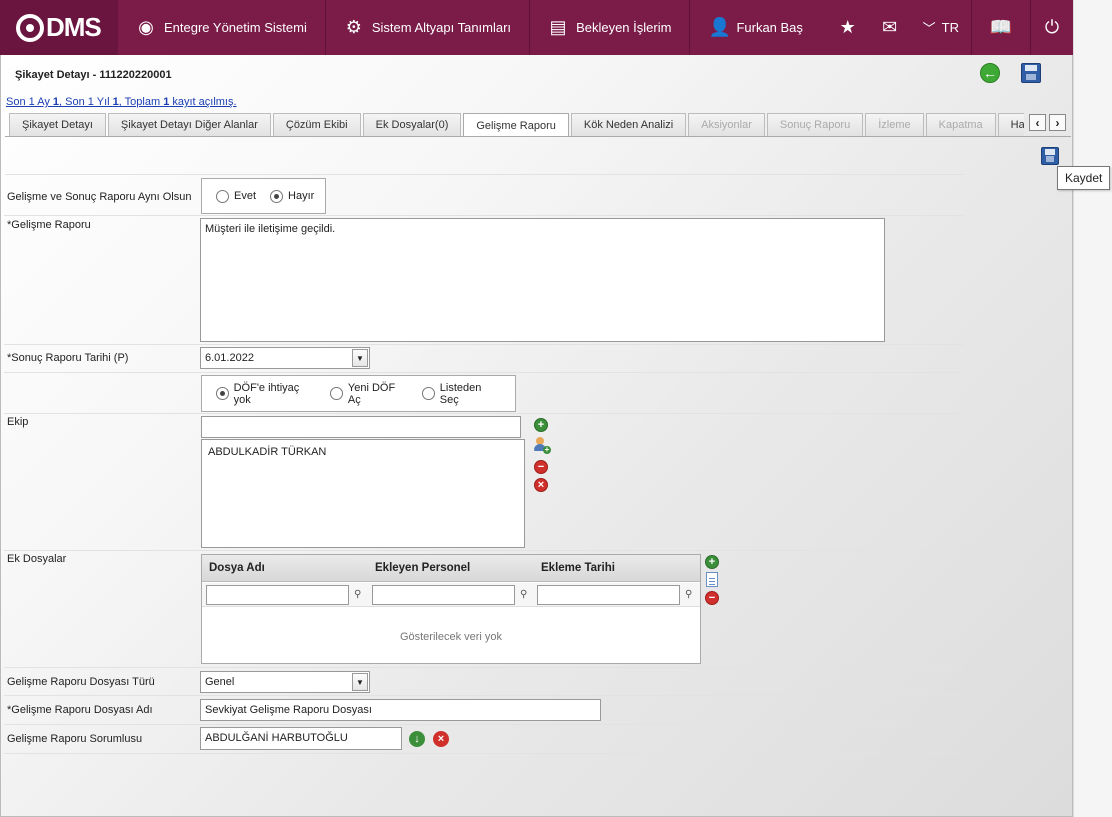  Describe the element at coordinates (542, 445) in the screenshot. I see `add-user-icon: +` at that location.